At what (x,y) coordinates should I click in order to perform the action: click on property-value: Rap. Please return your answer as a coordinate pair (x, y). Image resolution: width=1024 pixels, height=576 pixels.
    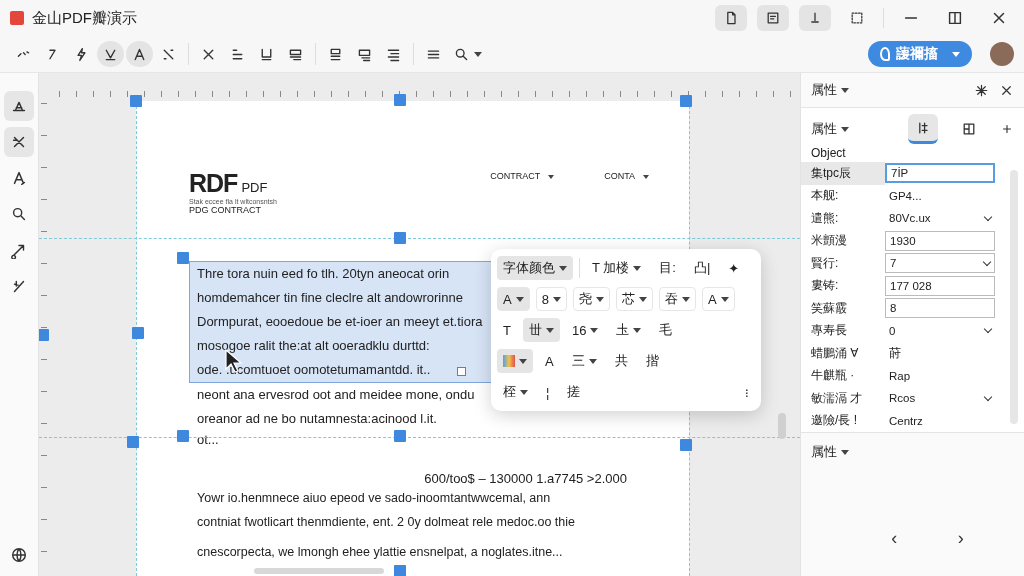
    Looking at the image, I should click on (900, 376).